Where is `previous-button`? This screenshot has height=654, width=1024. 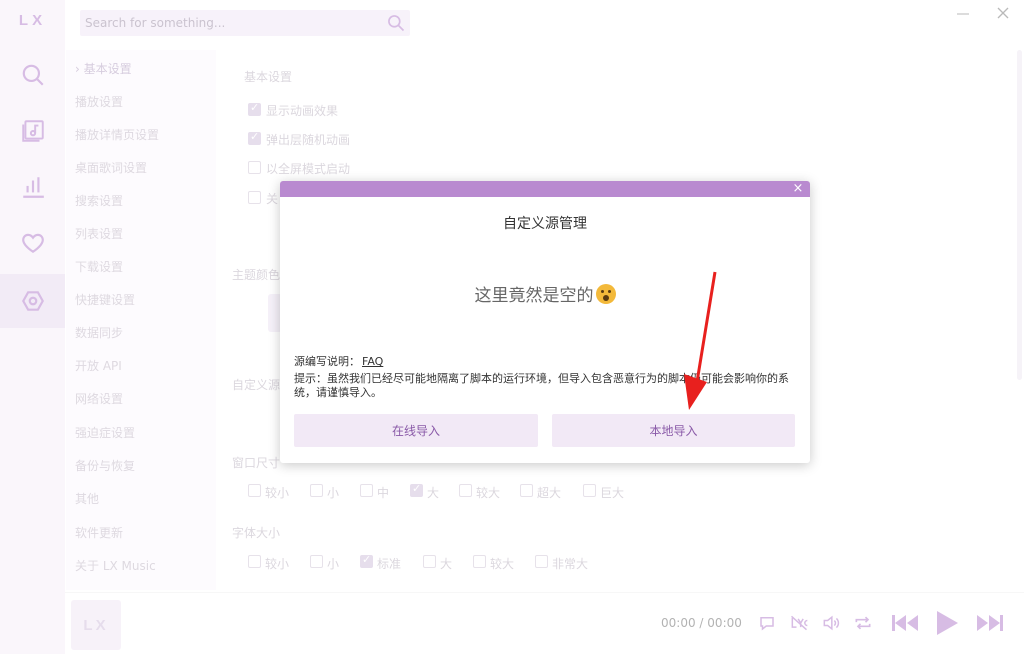 previous-button is located at coordinates (905, 623).